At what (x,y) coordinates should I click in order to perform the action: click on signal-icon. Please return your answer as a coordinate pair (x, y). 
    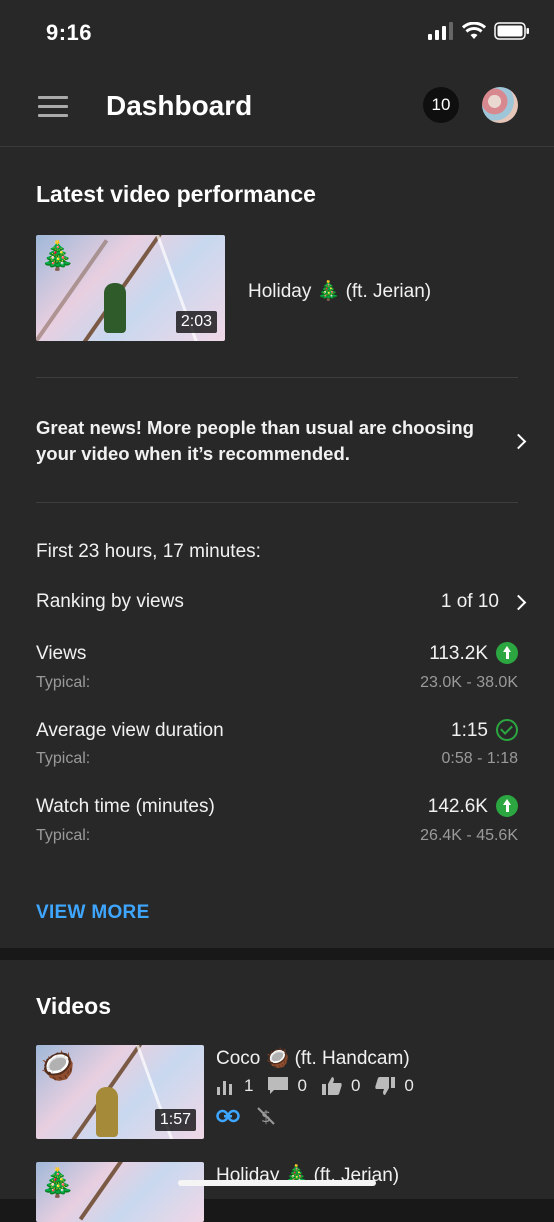
    Looking at the image, I should click on (440, 31).